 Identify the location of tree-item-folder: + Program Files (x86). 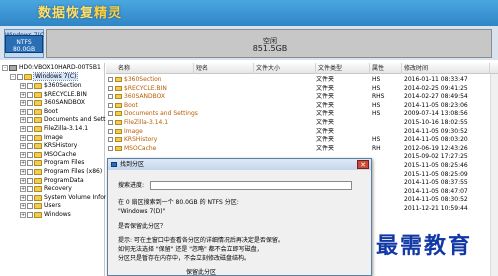
(61, 172).